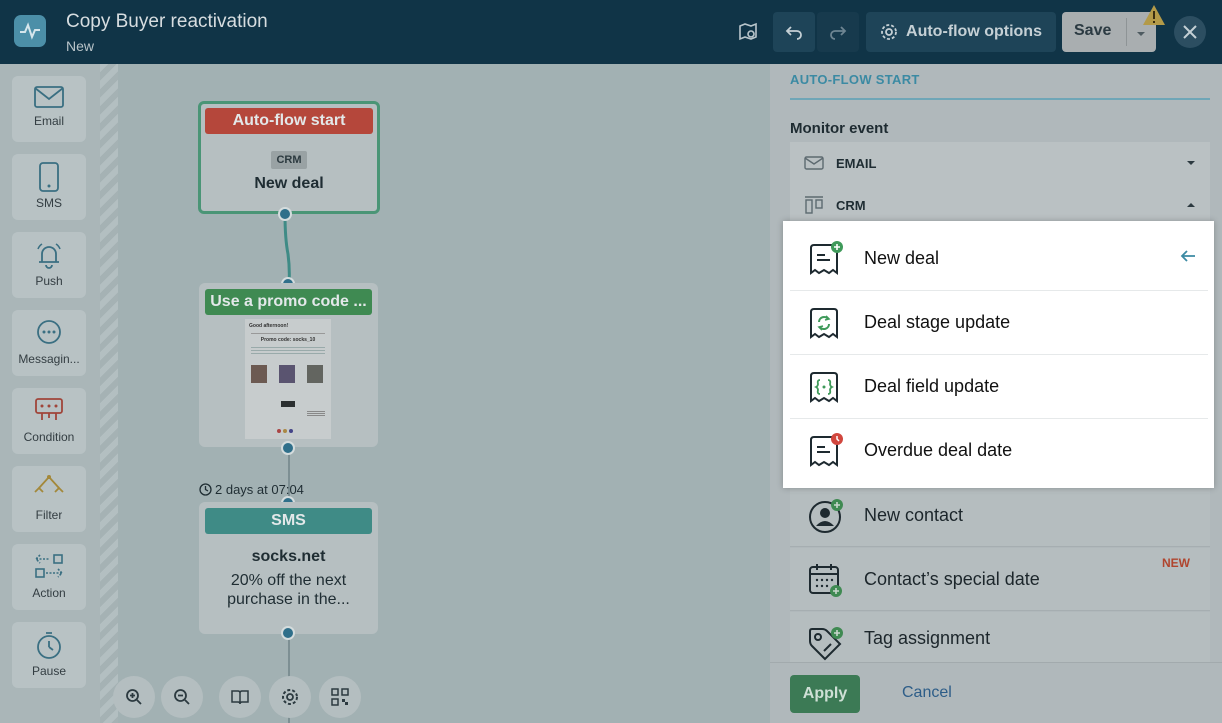 The height and width of the screenshot is (723, 1222). Describe the element at coordinates (288, 404) in the screenshot. I see `preview-button` at that location.